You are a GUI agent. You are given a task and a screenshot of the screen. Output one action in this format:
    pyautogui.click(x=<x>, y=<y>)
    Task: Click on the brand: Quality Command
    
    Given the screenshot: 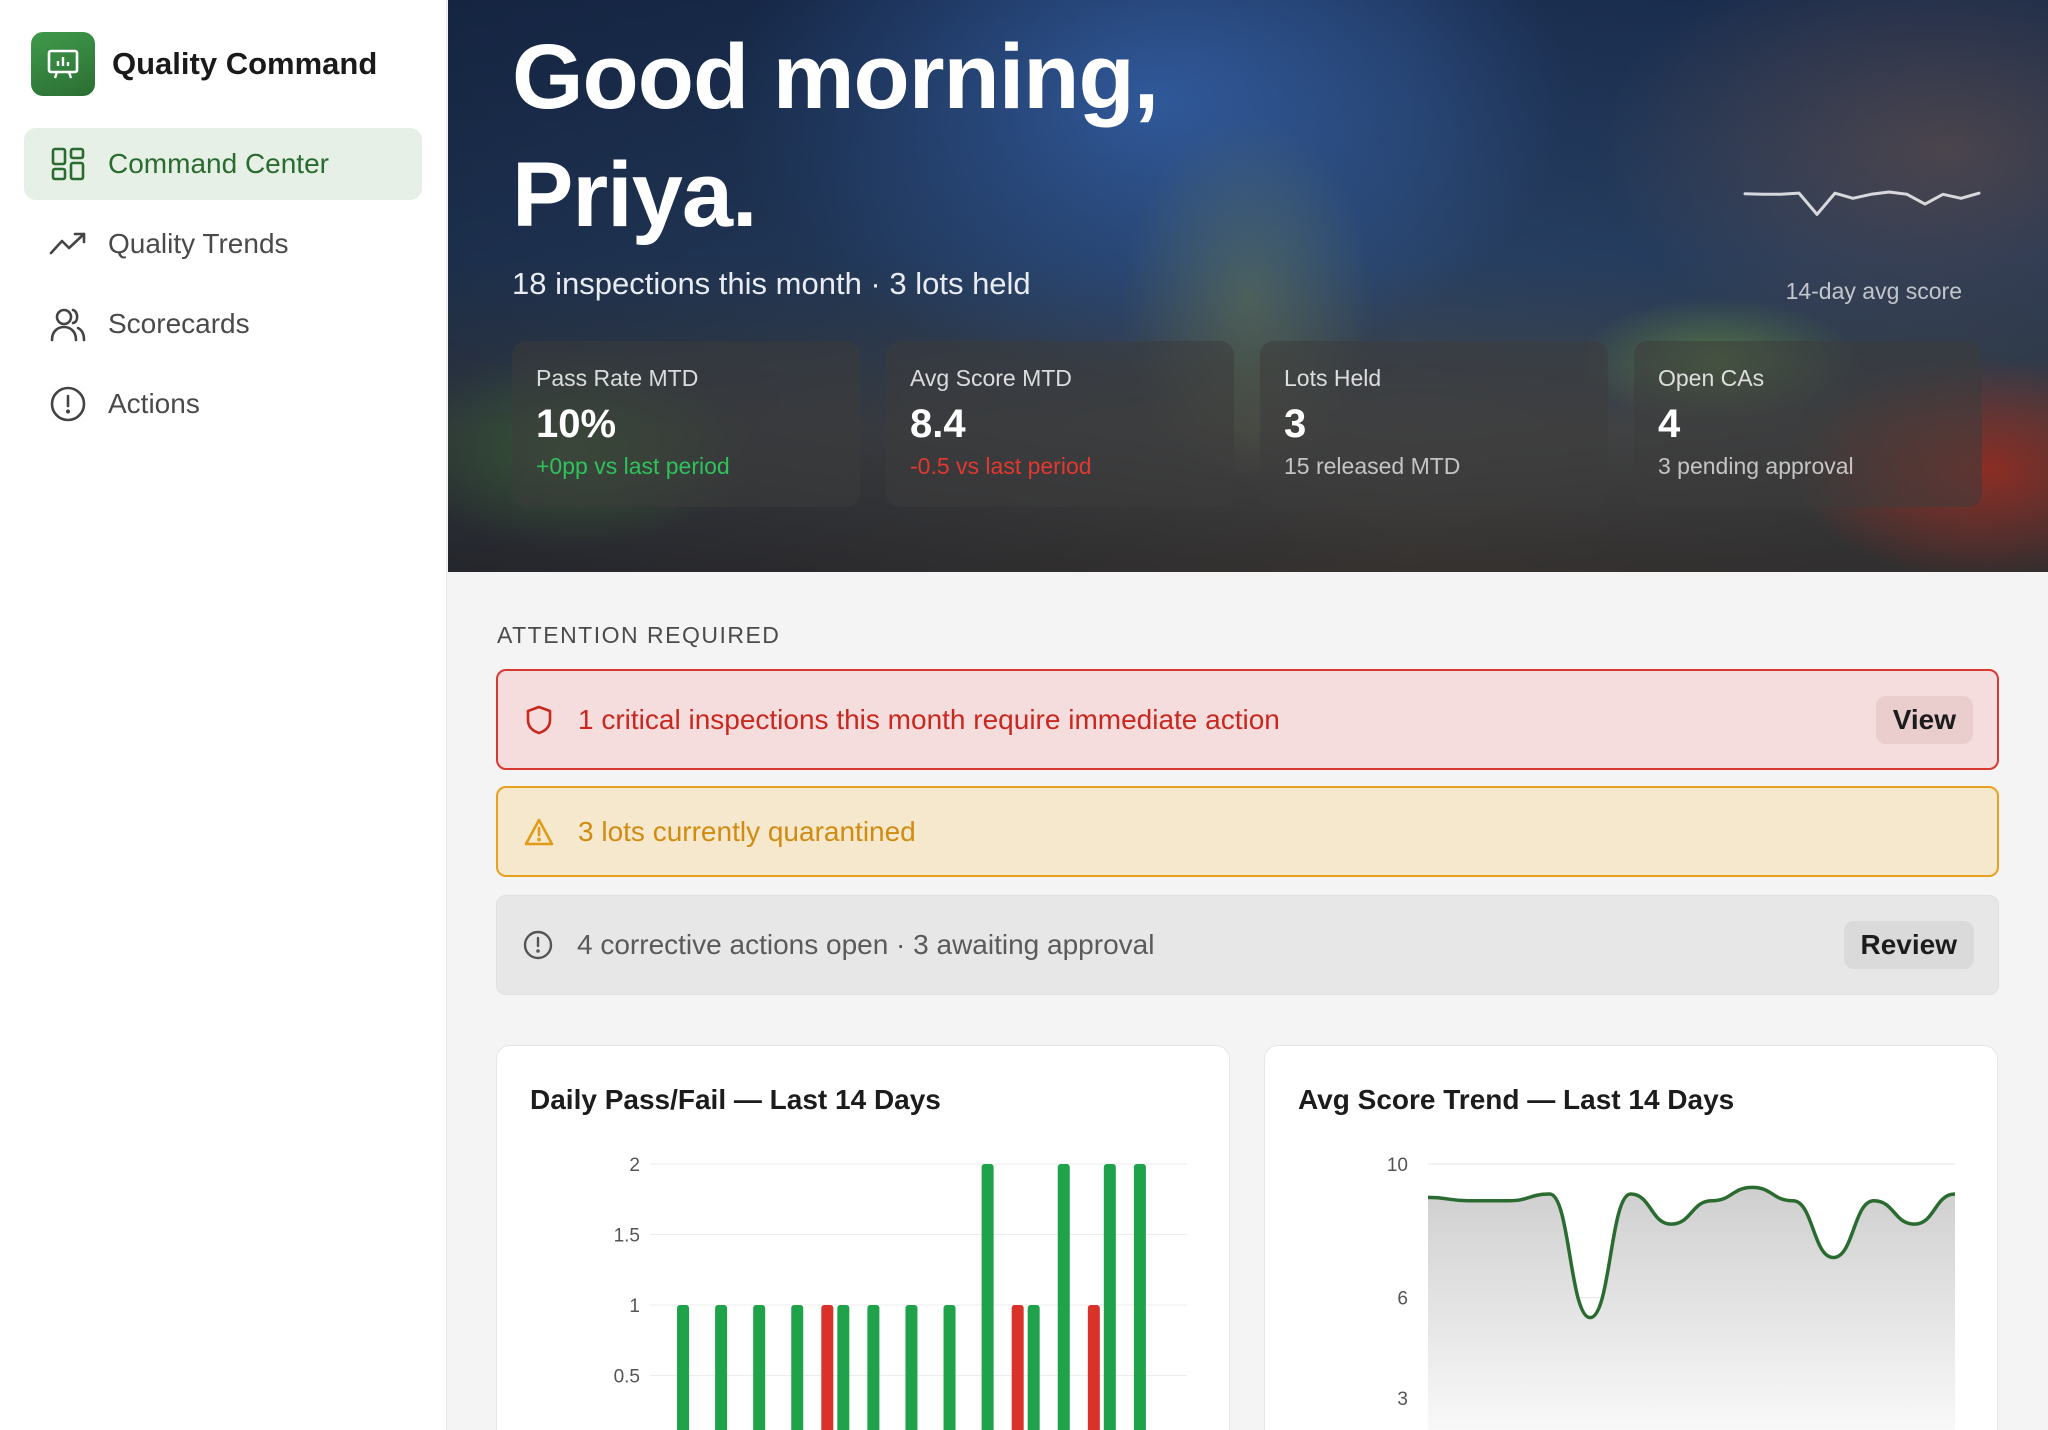 What is the action you would take?
    pyautogui.click(x=204, y=64)
    